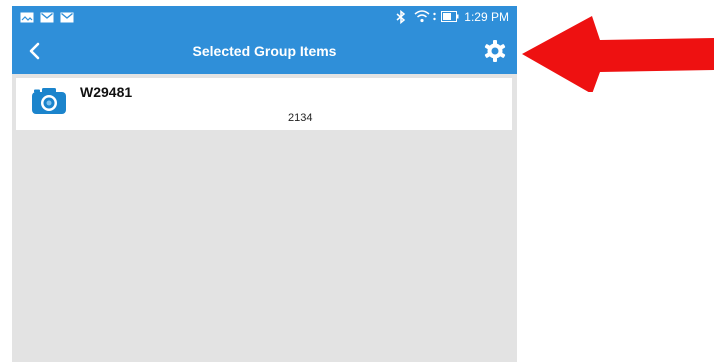 This screenshot has height=362, width=725. What do you see at coordinates (49, 101) in the screenshot?
I see `camera-icon` at bounding box center [49, 101].